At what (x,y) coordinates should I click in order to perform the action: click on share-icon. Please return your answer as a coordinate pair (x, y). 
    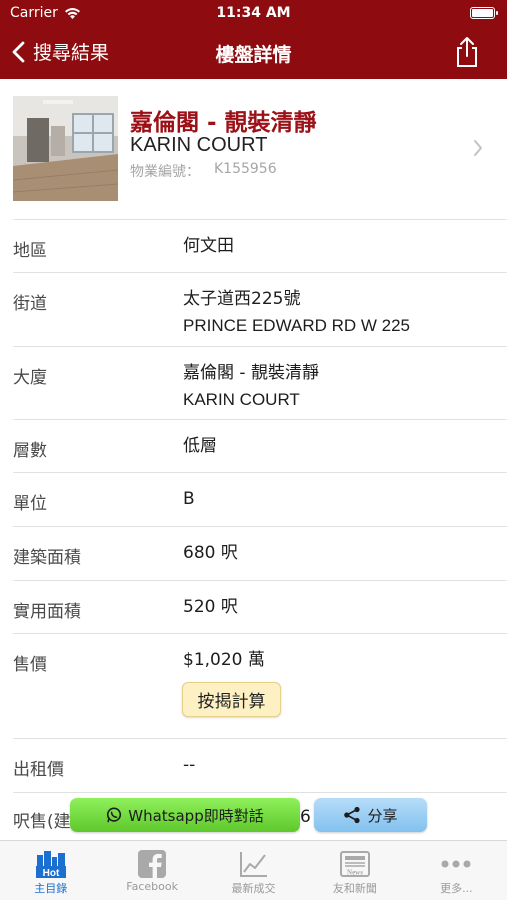
    Looking at the image, I should click on (467, 52).